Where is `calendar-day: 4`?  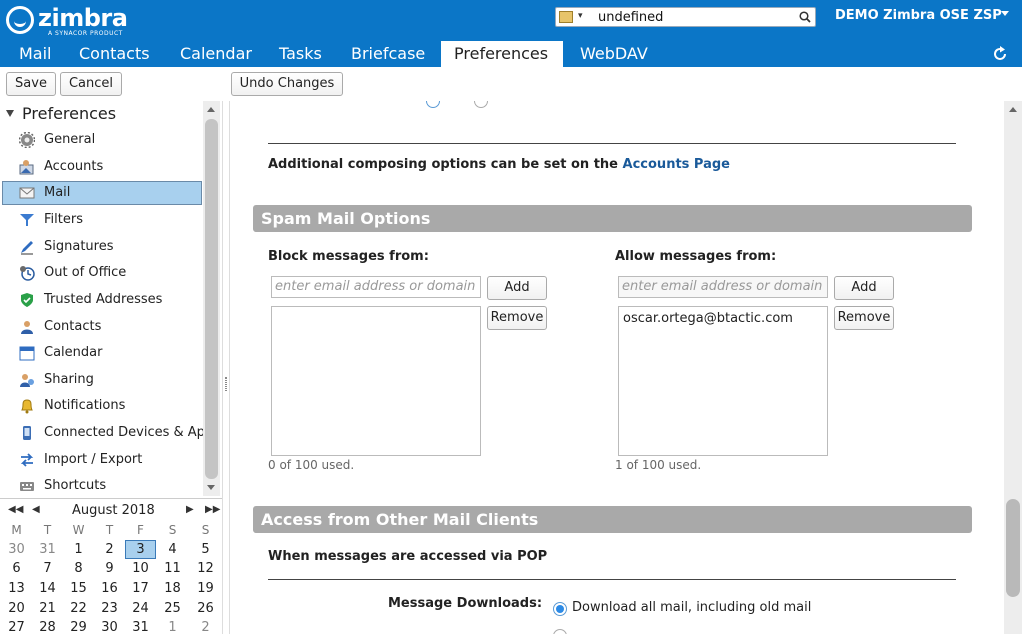
calendar-day: 4 is located at coordinates (172, 549).